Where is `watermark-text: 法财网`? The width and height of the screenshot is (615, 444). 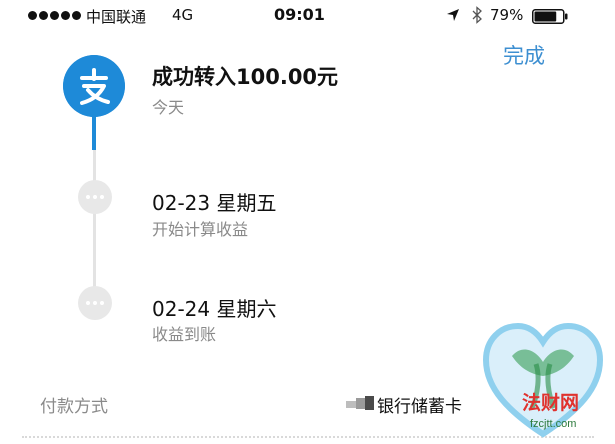
watermark-text: 法财网 is located at coordinates (551, 403).